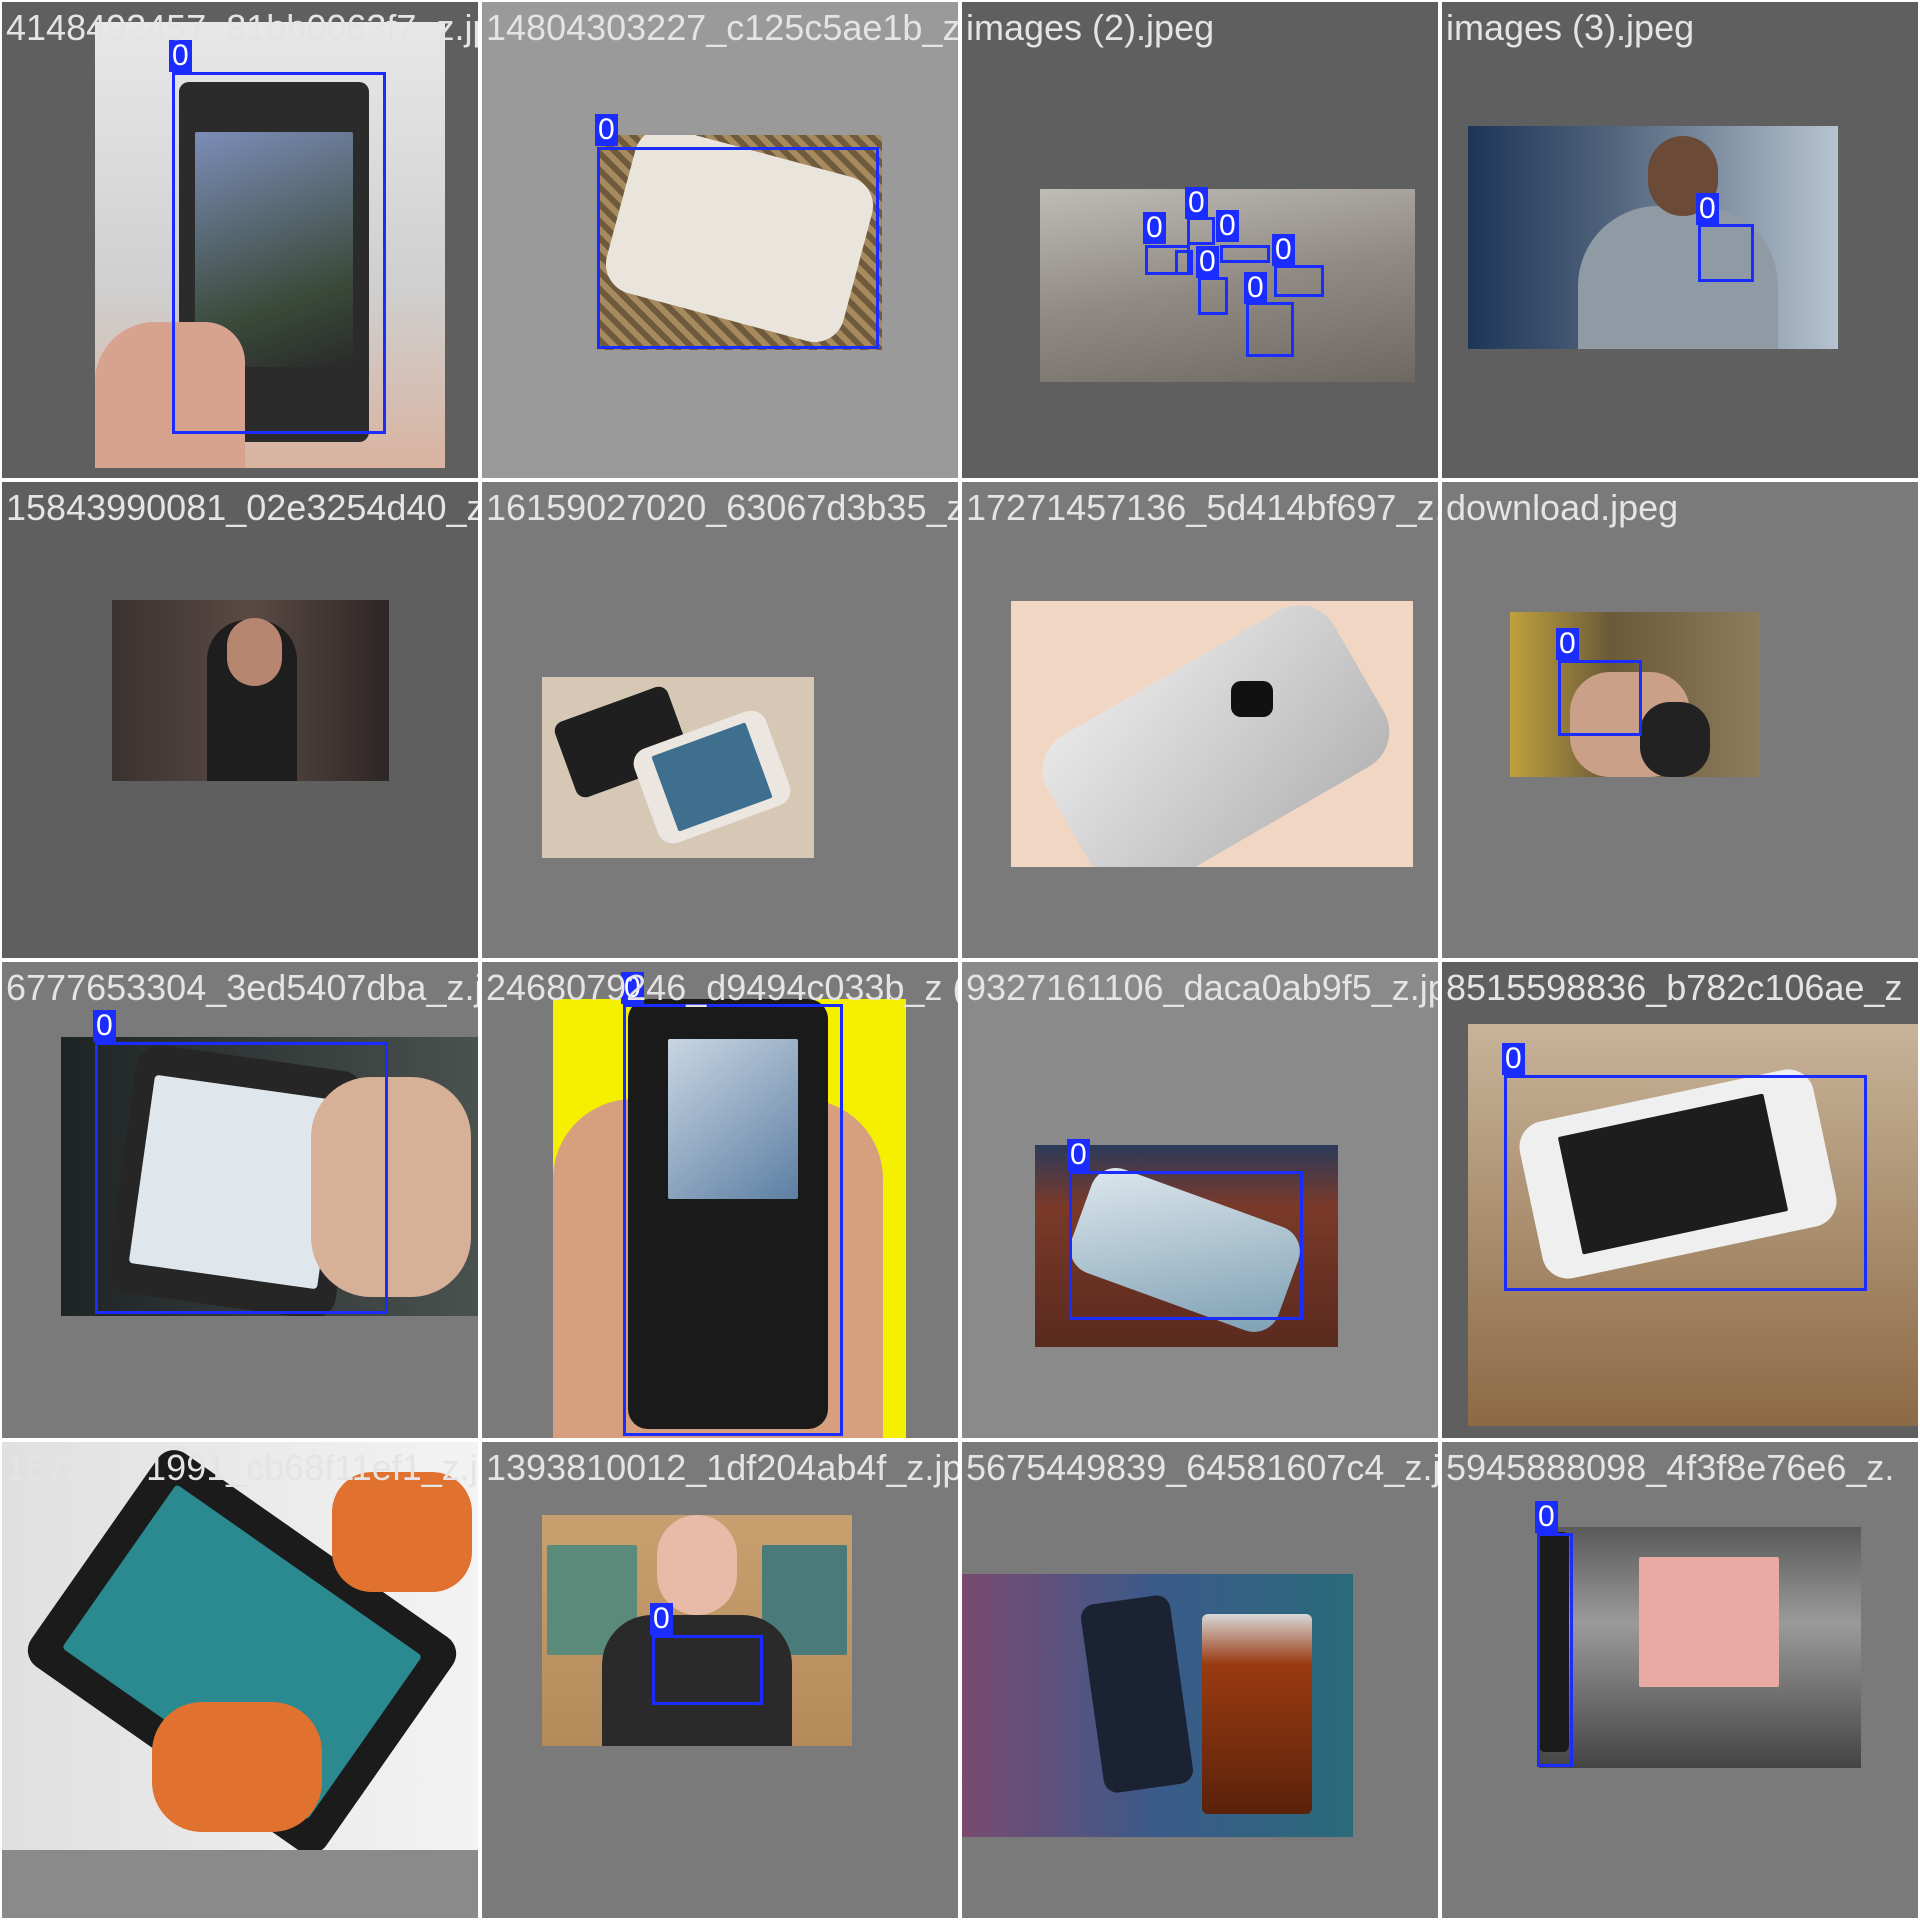  What do you see at coordinates (1090, 27) in the screenshot?
I see `filename-label: images (2).jpeg` at bounding box center [1090, 27].